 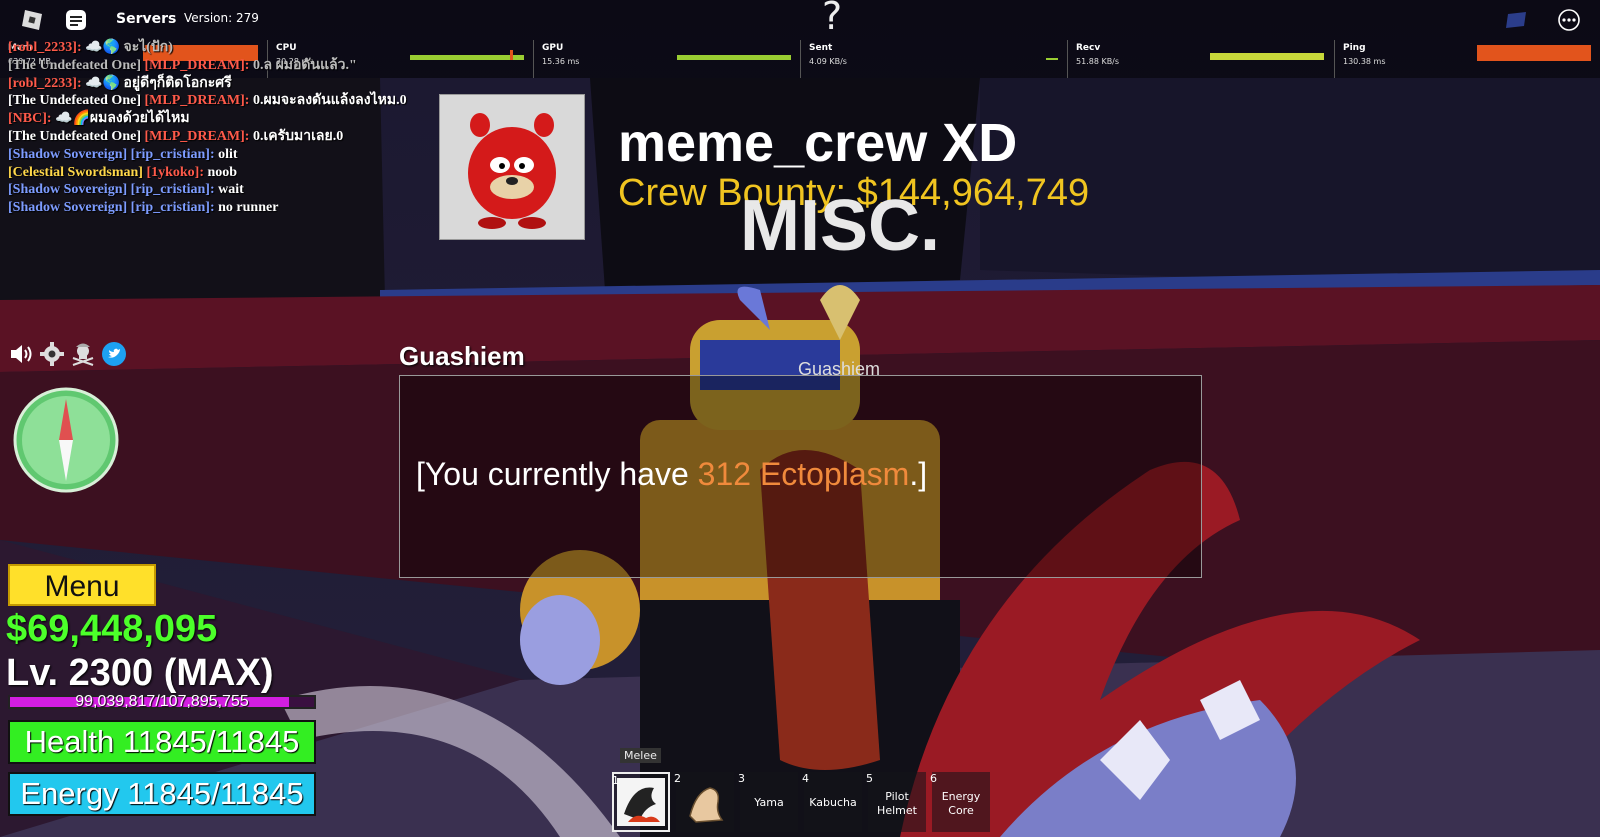 I want to click on health-text: Health 11845/11845, so click(x=162, y=741).